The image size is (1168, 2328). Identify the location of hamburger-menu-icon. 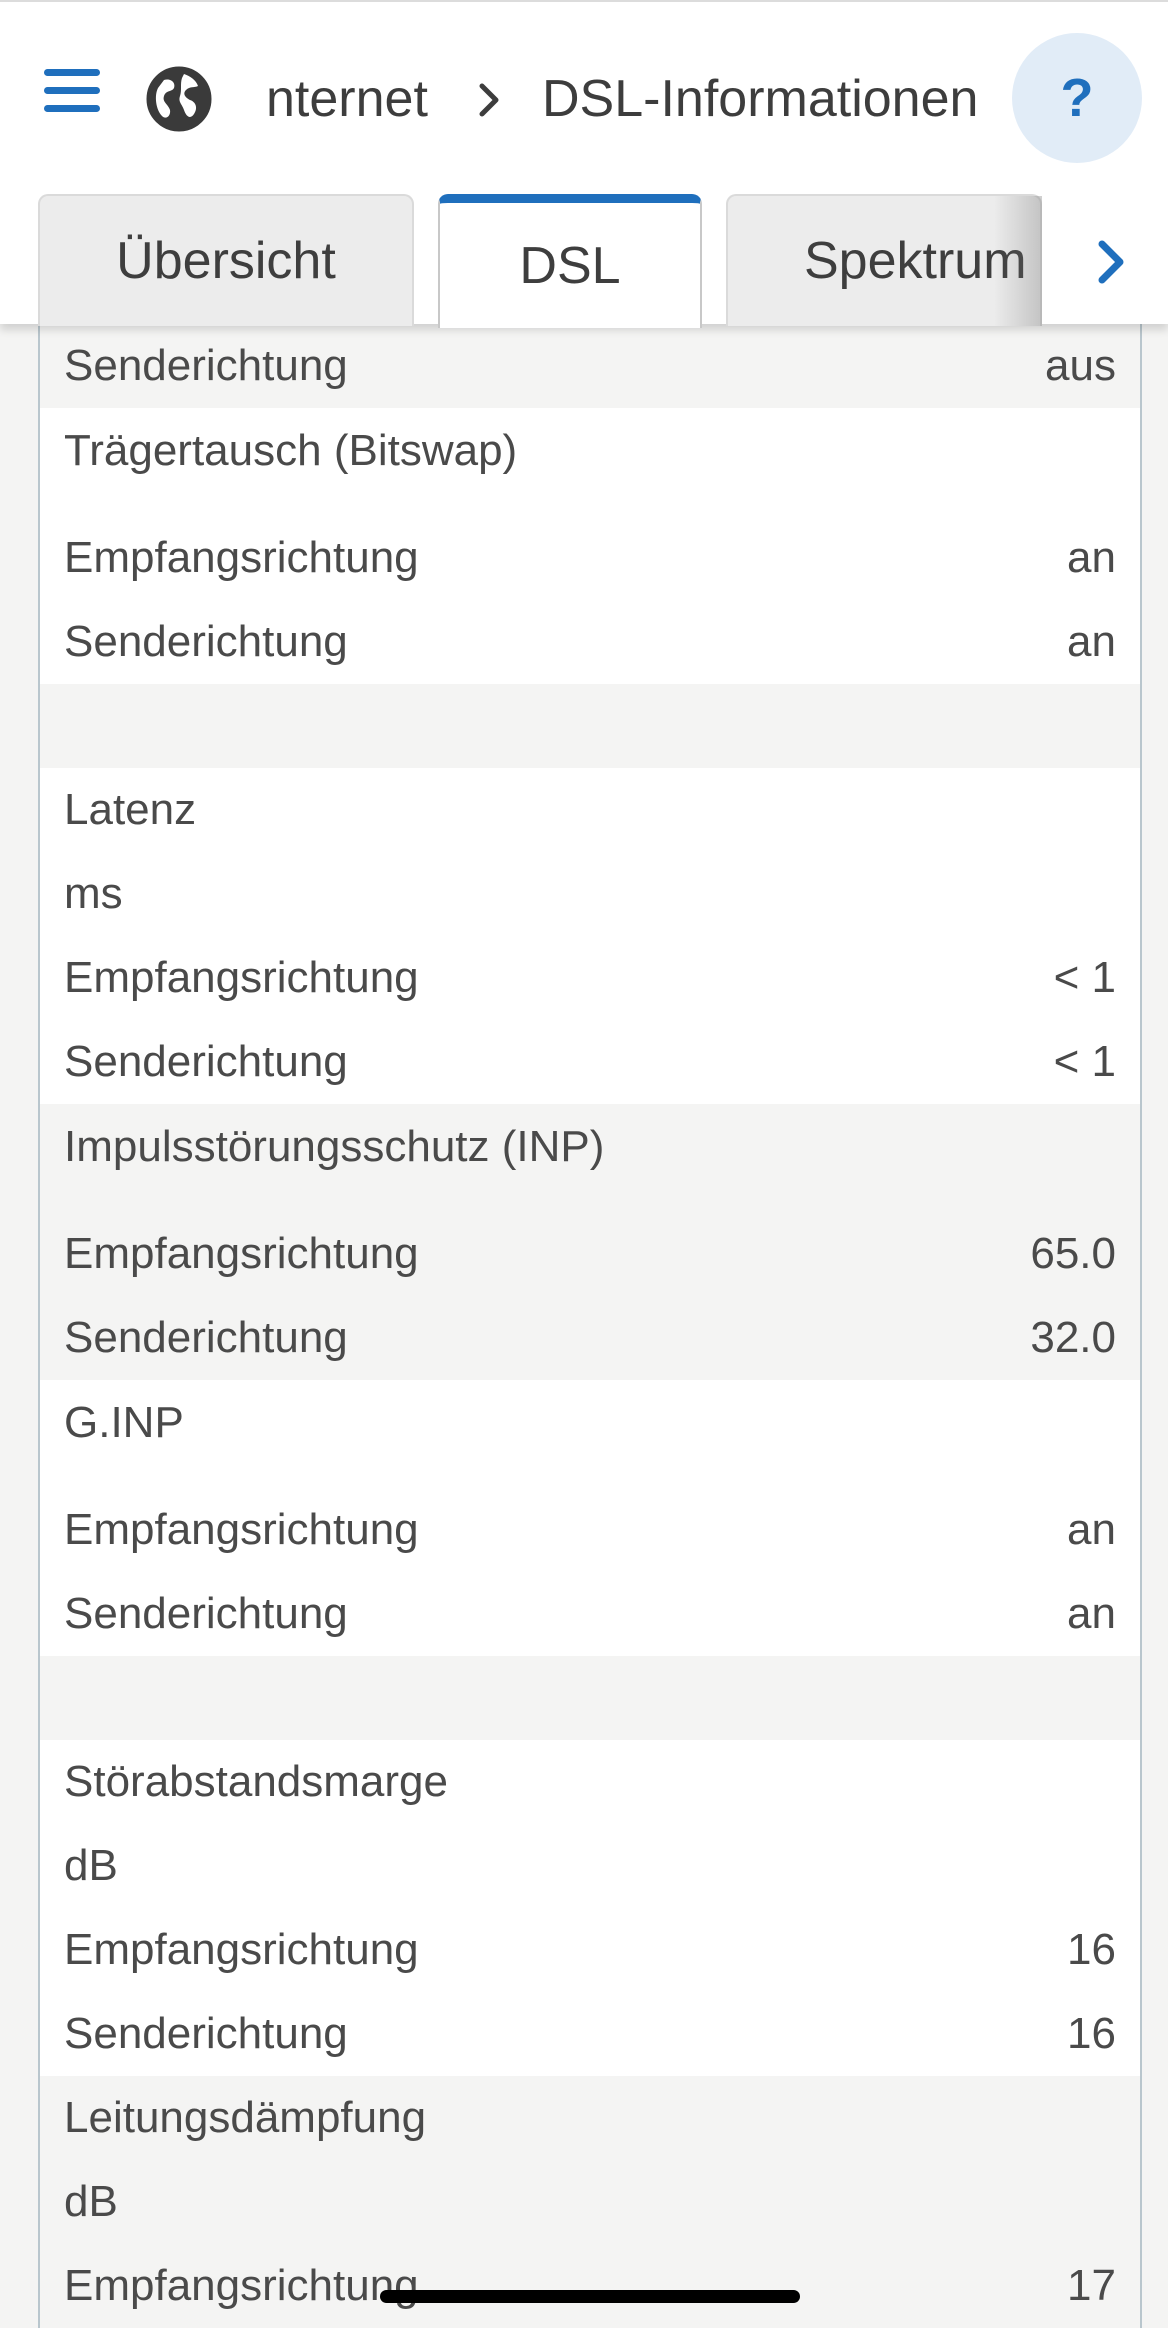
(72, 91).